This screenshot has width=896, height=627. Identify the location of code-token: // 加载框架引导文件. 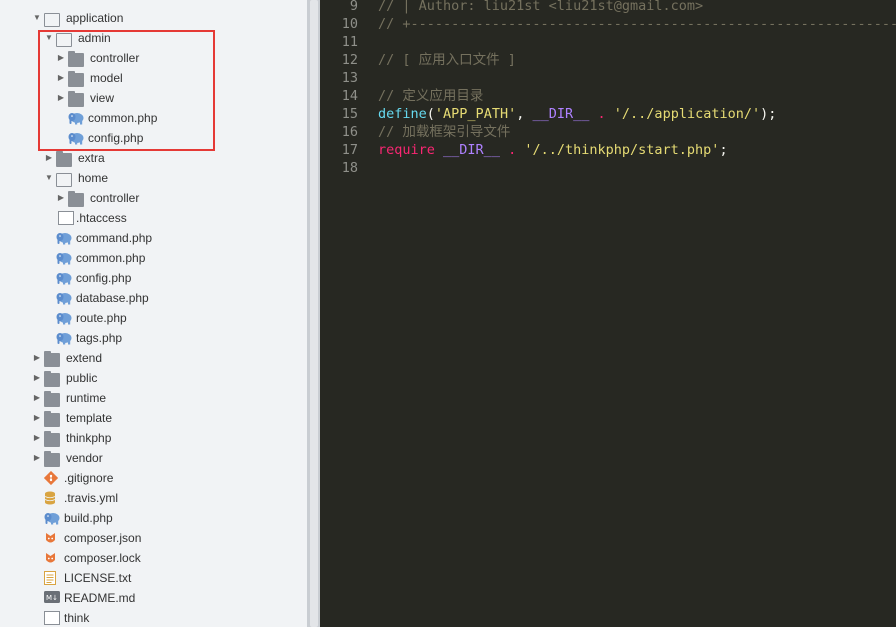
(444, 132).